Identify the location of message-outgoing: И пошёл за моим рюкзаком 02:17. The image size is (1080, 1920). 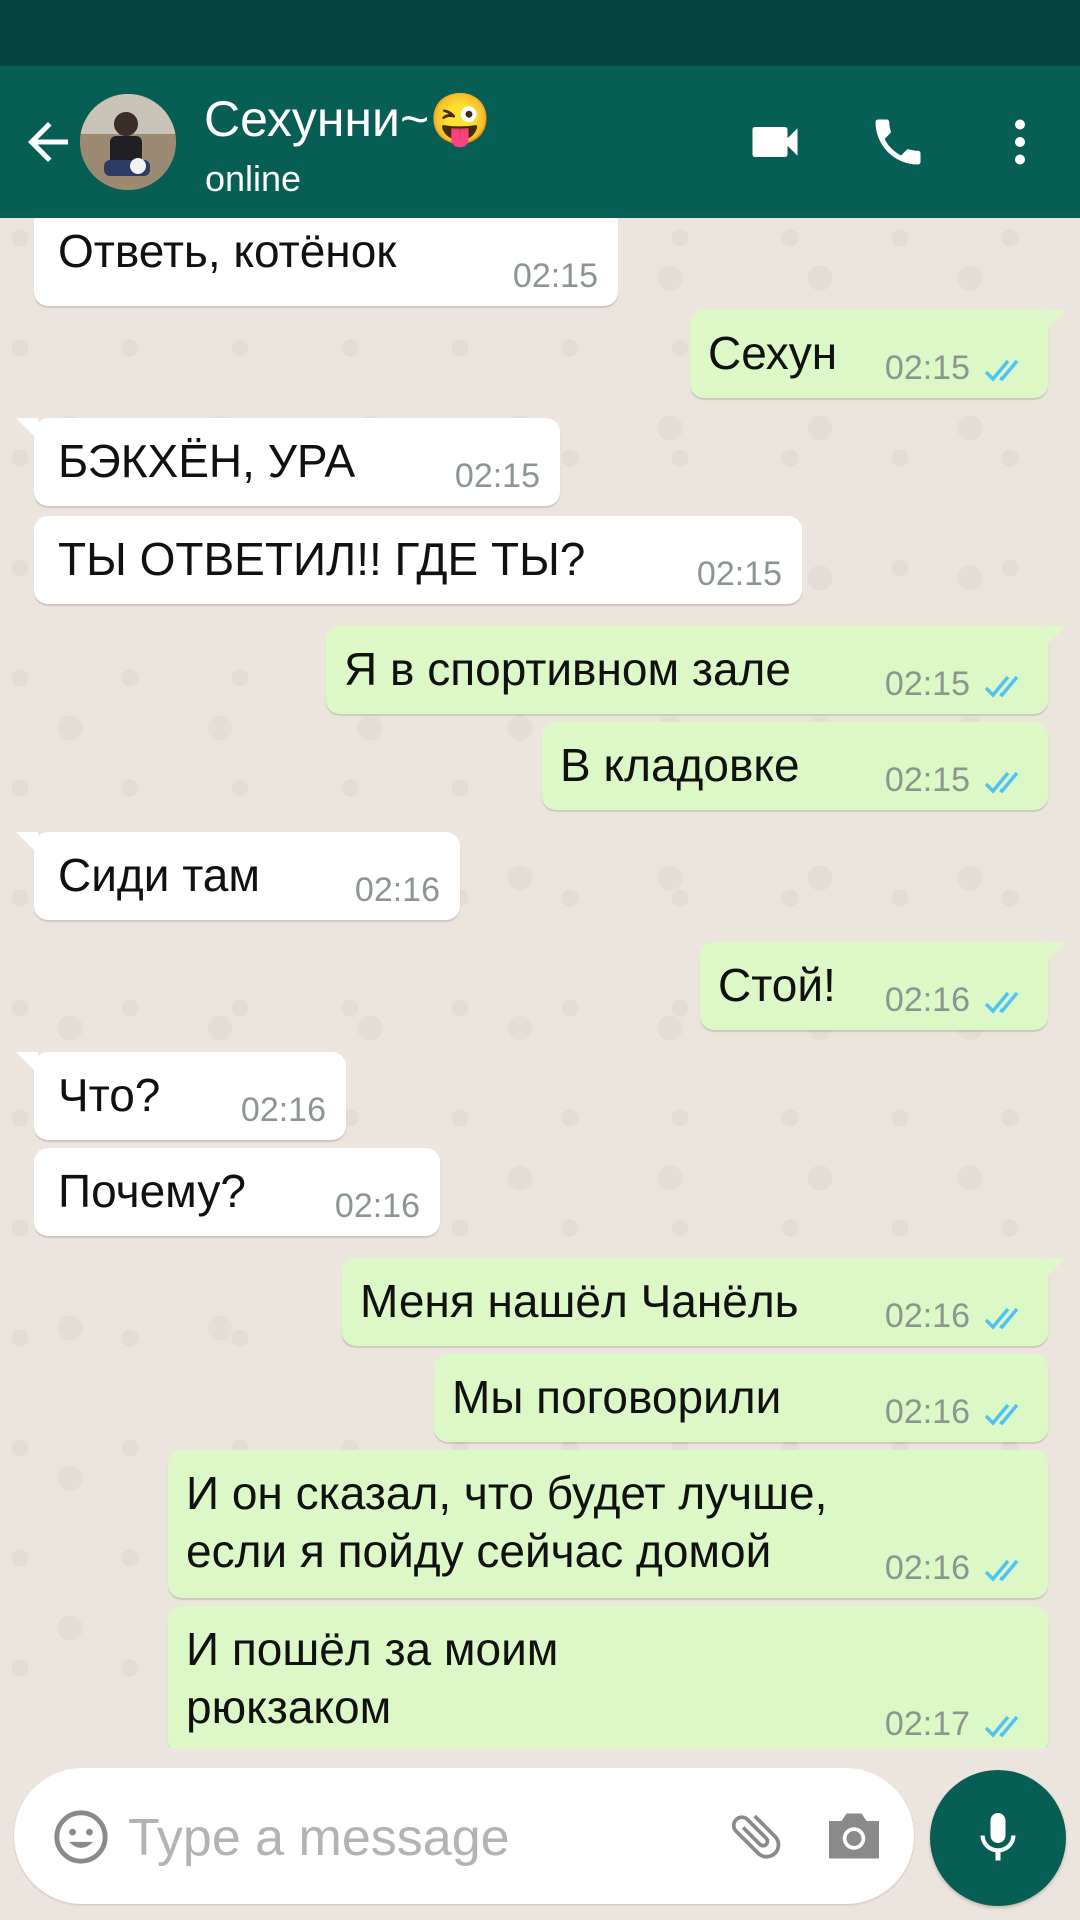
(608, 1677).